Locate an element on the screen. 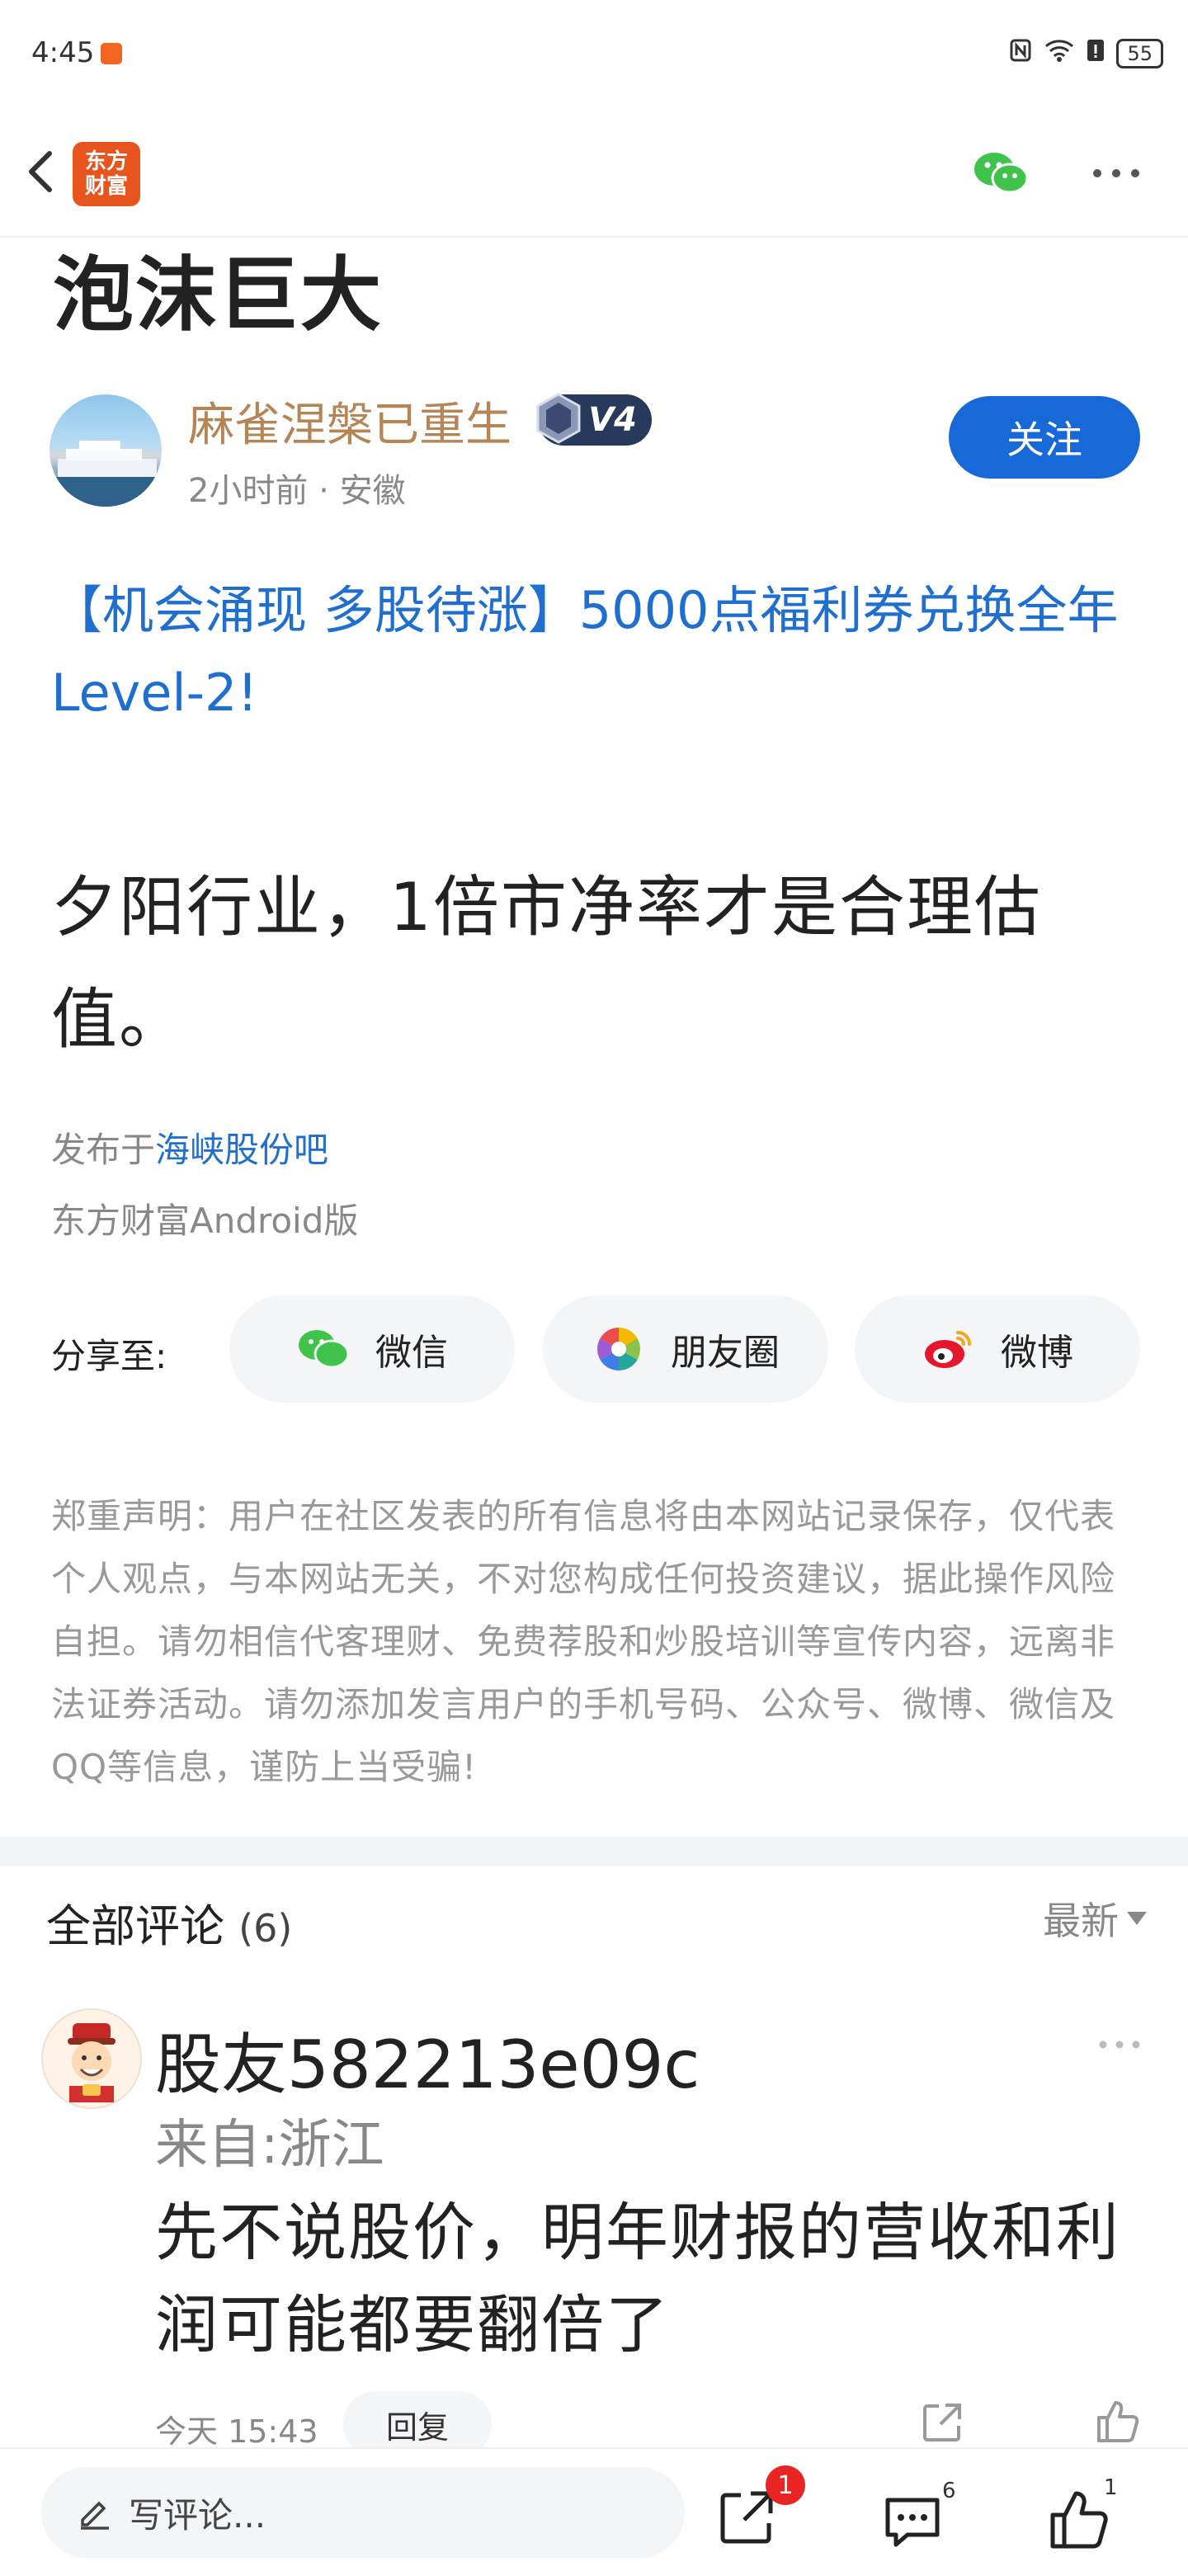 The height and width of the screenshot is (2576, 1188). promo-link: 【机会涌现 多股待涨】5000点福利券兑换全年Level-2! is located at coordinates (595, 651).